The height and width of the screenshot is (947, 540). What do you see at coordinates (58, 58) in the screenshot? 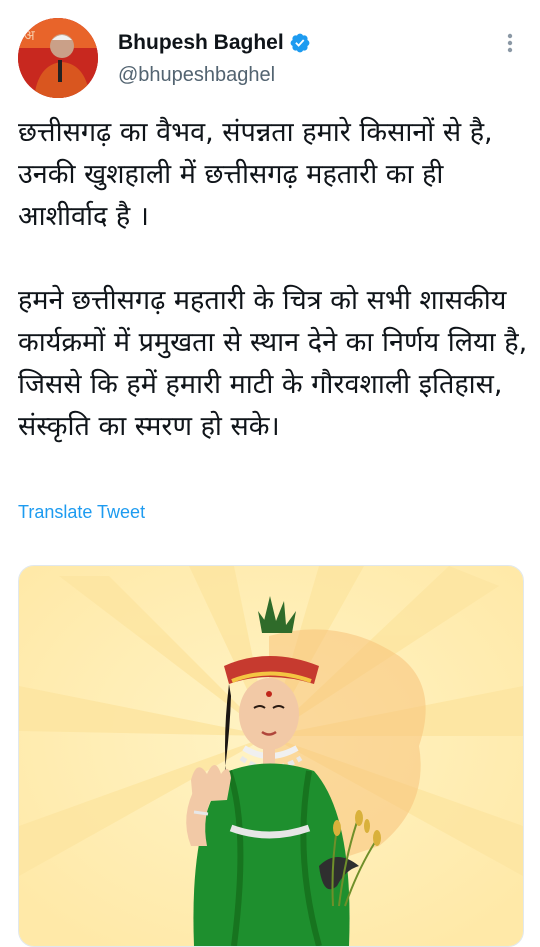
I see `avatar: अ` at bounding box center [58, 58].